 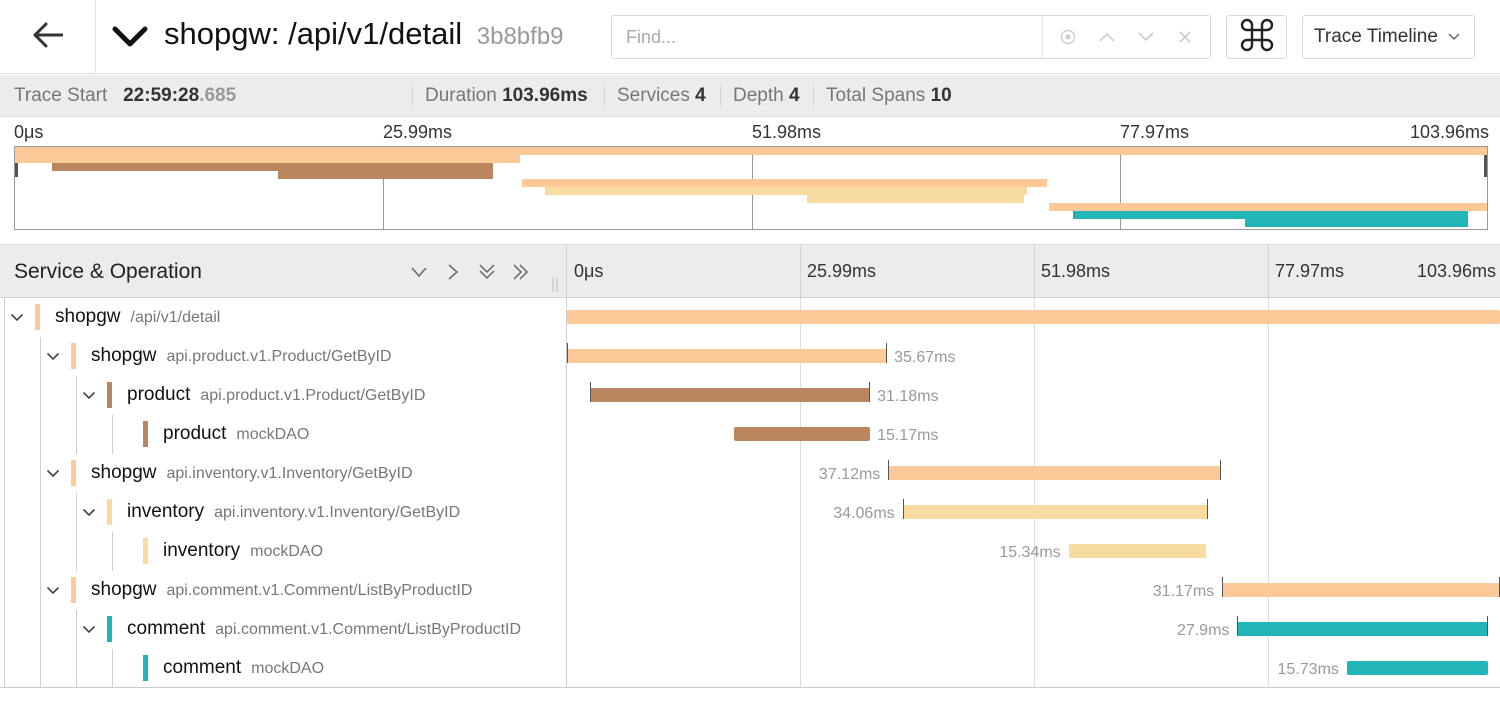 What do you see at coordinates (461, 95) in the screenshot?
I see `duration-label: Duration` at bounding box center [461, 95].